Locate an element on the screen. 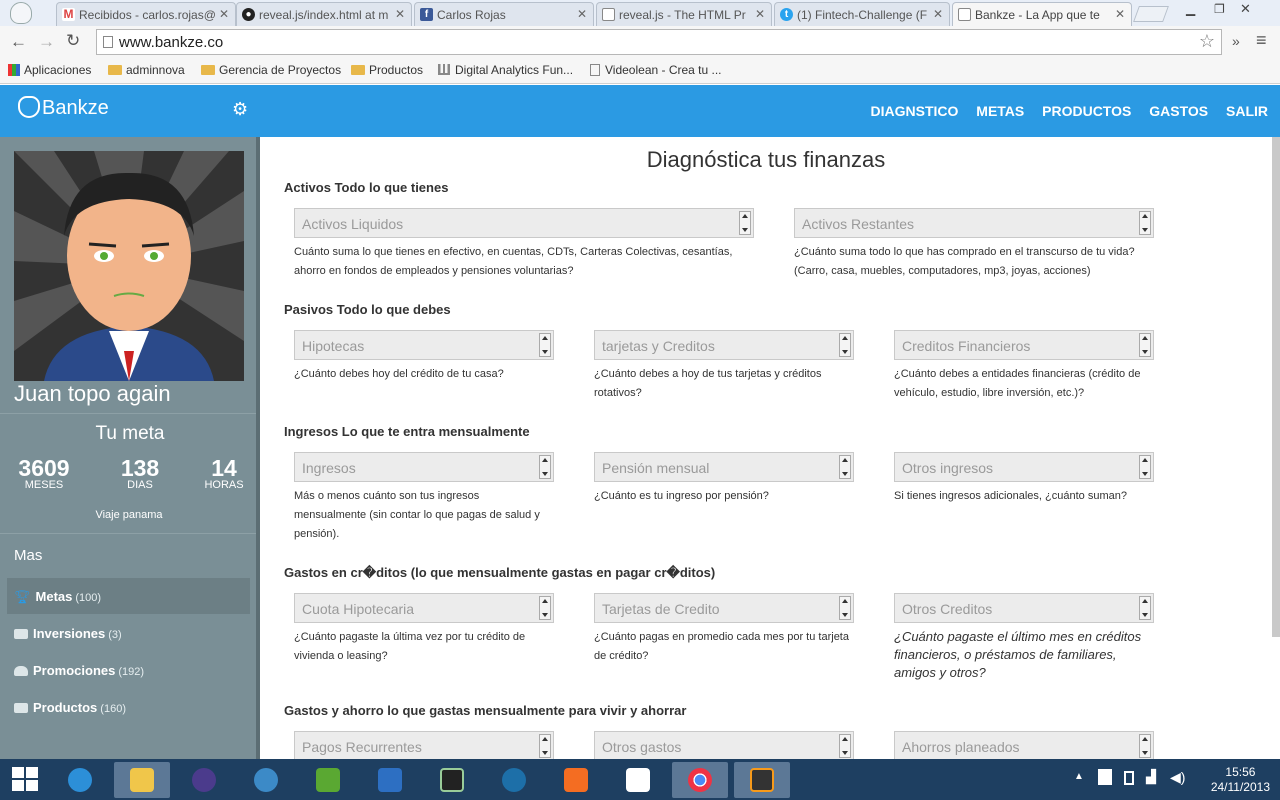 This screenshot has height=800, width=1280. page-scrollbar is located at coordinates (1276, 387).